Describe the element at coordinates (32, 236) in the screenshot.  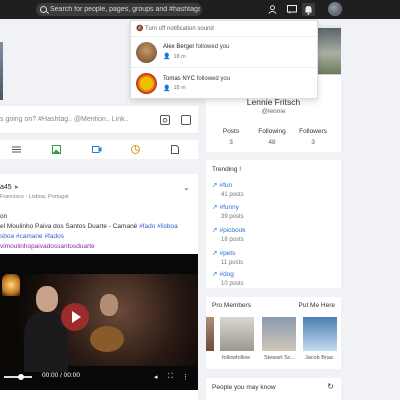
I see `hashtag-link: sboa #camane #fados` at that location.